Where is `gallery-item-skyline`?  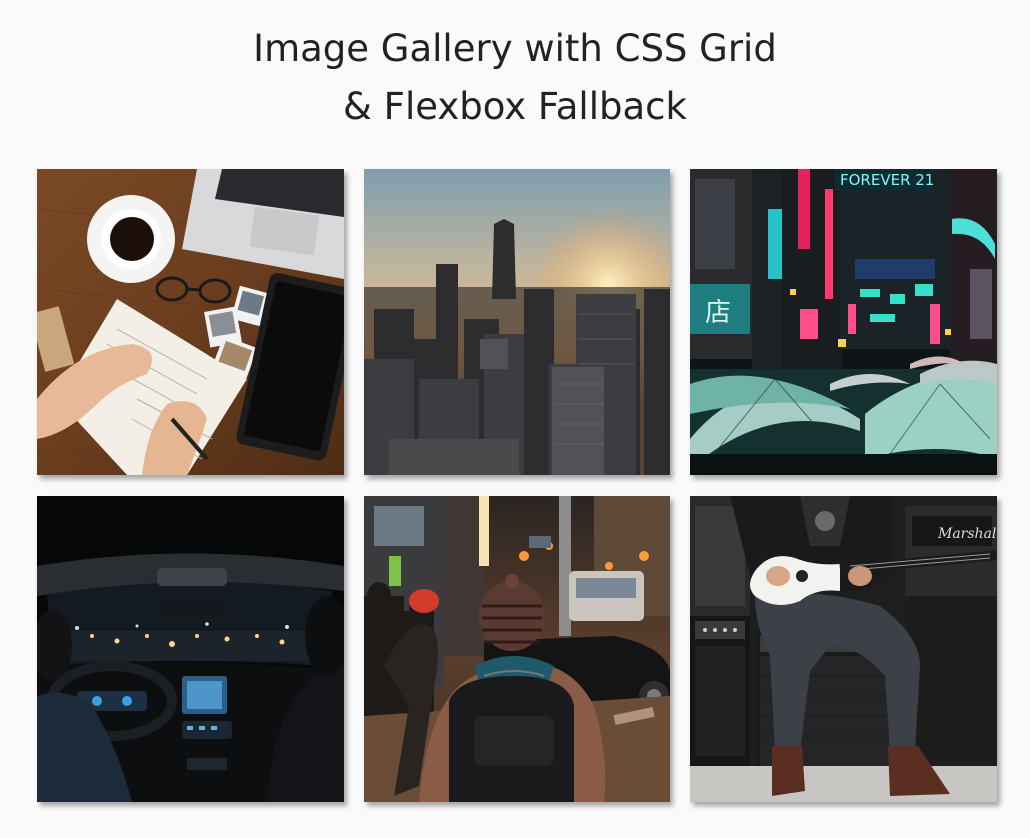 gallery-item-skyline is located at coordinates (517, 322).